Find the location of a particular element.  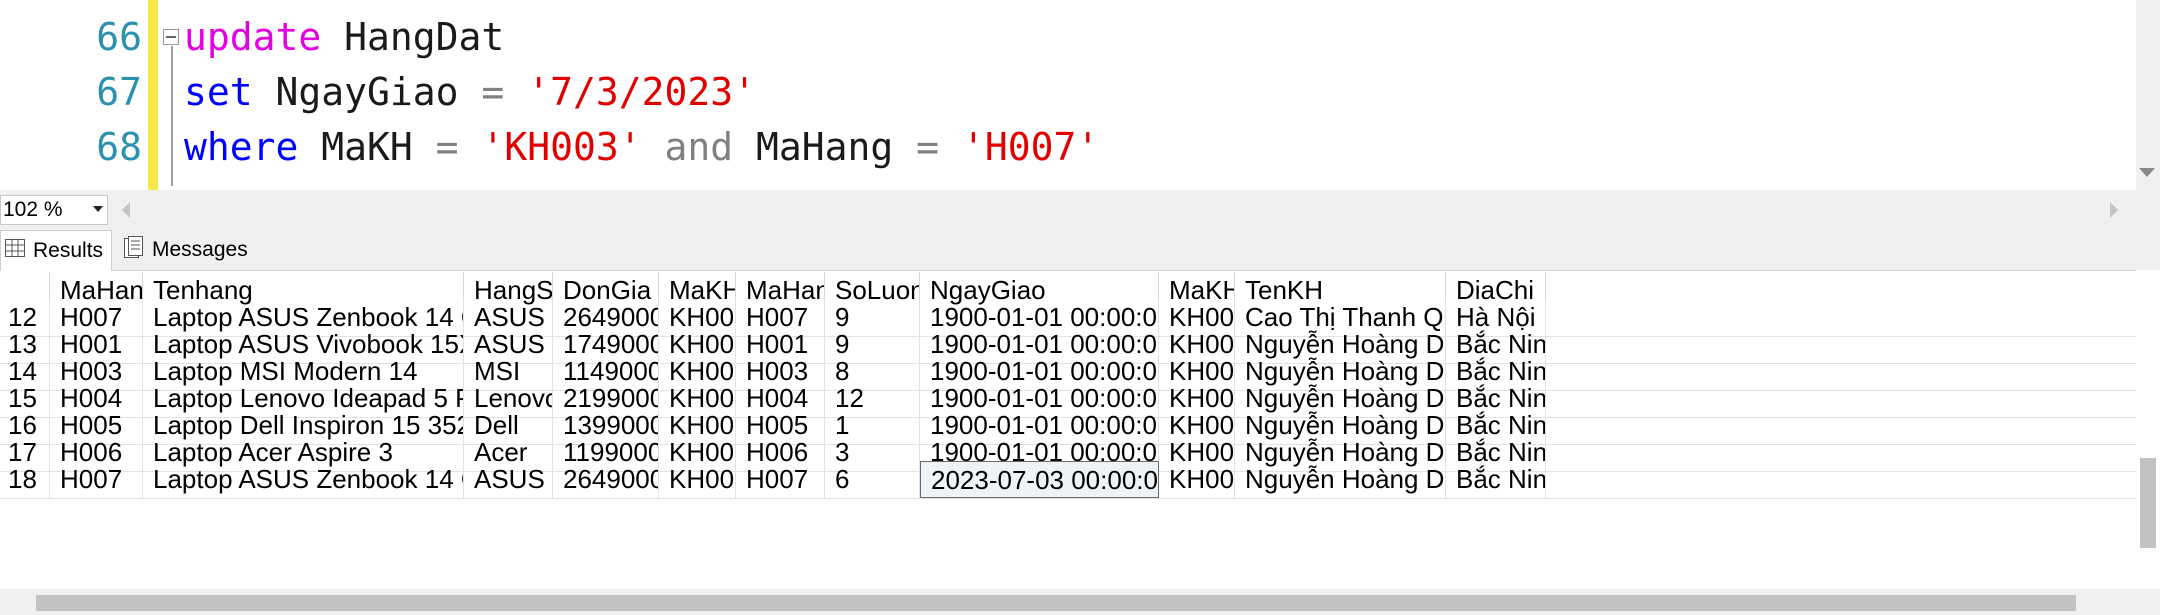

code-token: set is located at coordinates (218, 92).